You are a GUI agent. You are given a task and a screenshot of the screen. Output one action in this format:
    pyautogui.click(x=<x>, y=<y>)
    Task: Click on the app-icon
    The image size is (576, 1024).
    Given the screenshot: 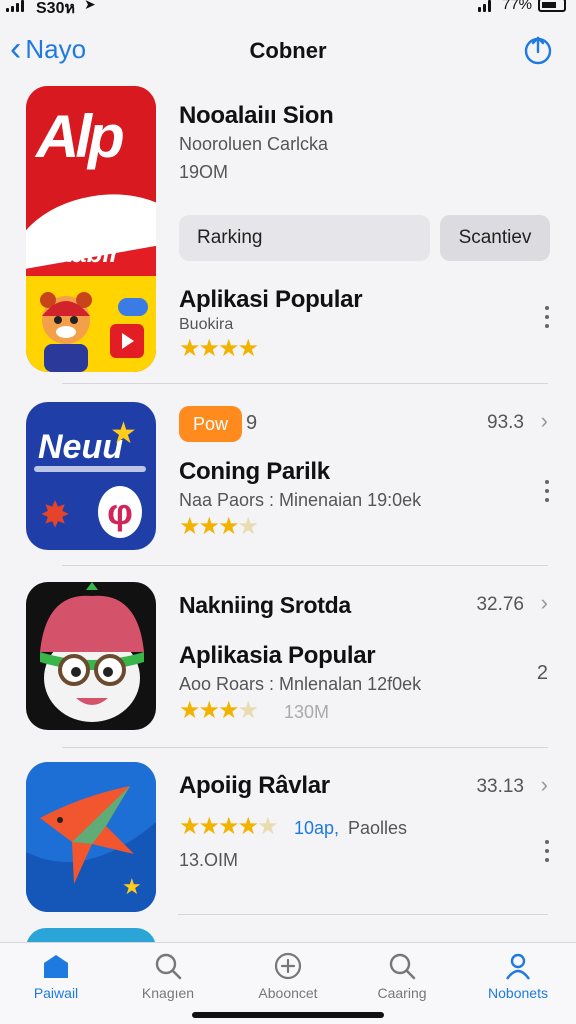 What is the action you would take?
    pyautogui.click(x=91, y=656)
    